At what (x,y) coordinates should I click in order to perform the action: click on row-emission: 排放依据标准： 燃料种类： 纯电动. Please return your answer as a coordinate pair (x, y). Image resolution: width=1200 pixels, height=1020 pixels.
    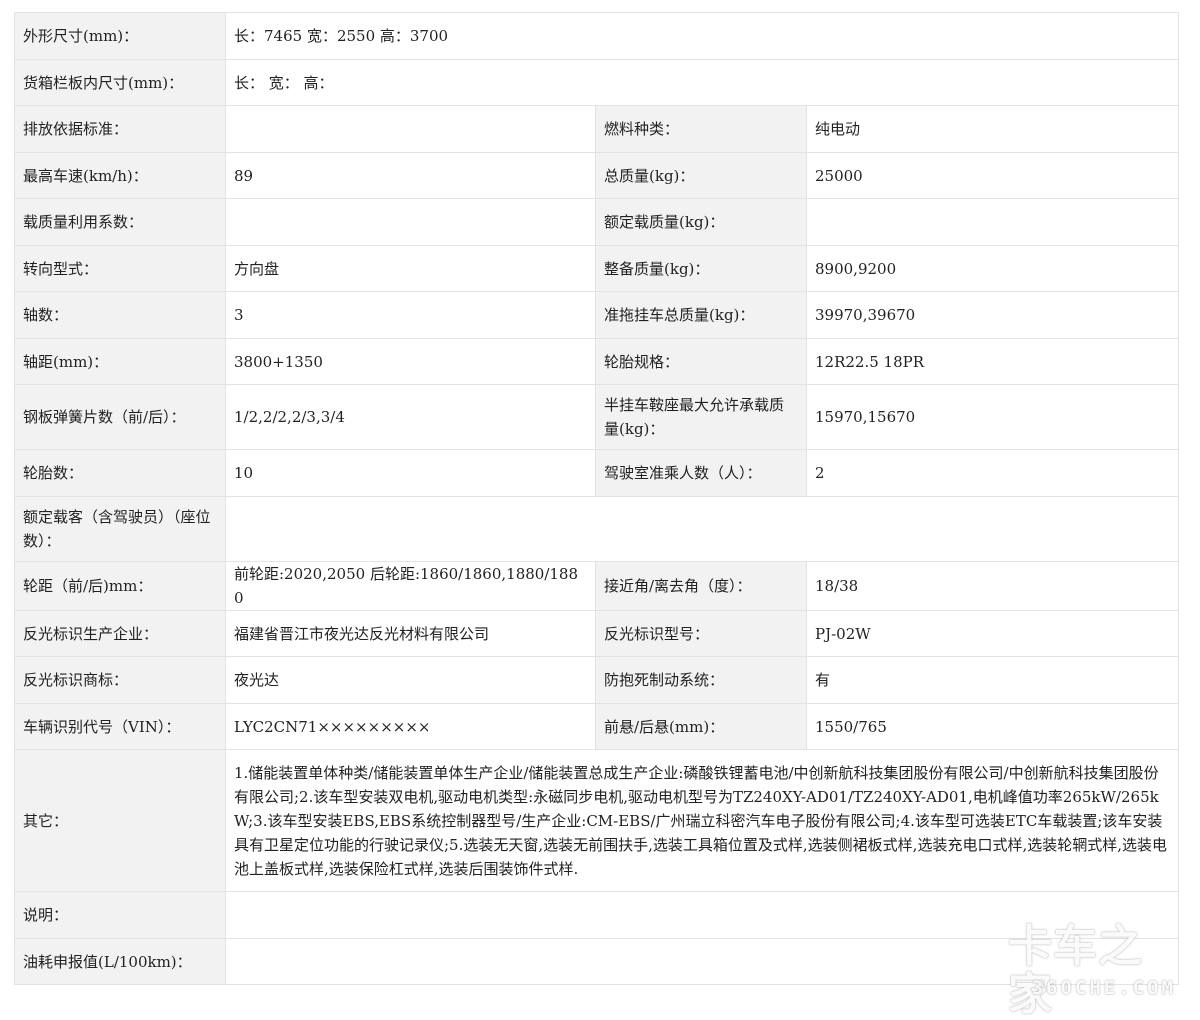
    Looking at the image, I should click on (597, 129).